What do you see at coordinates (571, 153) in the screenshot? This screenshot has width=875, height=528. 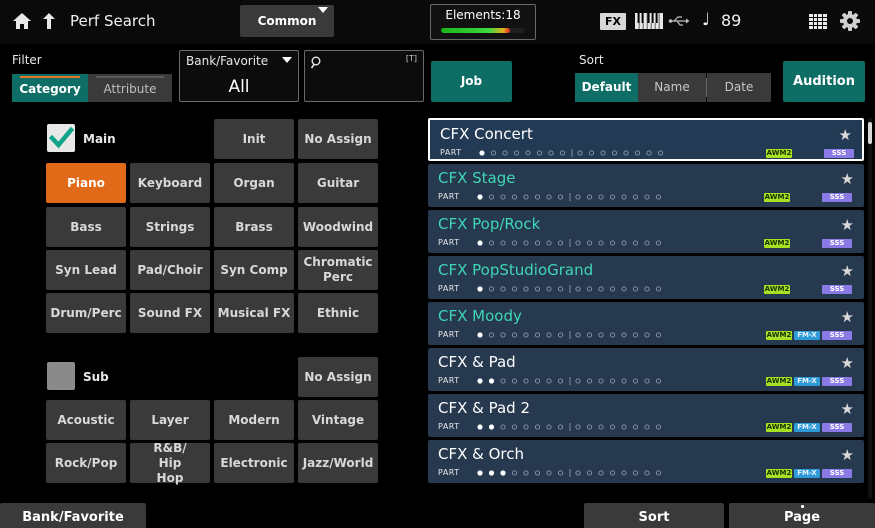 I see `part-indicator` at bounding box center [571, 153].